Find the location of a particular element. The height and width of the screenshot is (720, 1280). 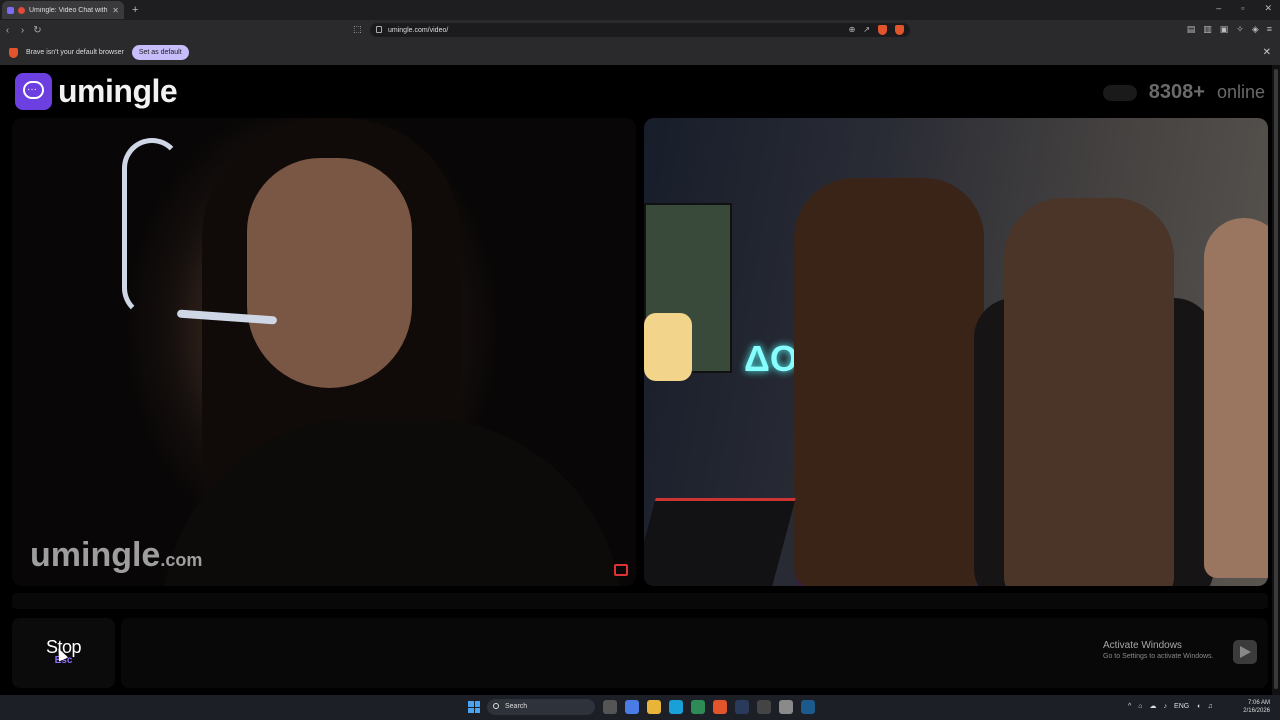

obs-icon is located at coordinates (786, 707).